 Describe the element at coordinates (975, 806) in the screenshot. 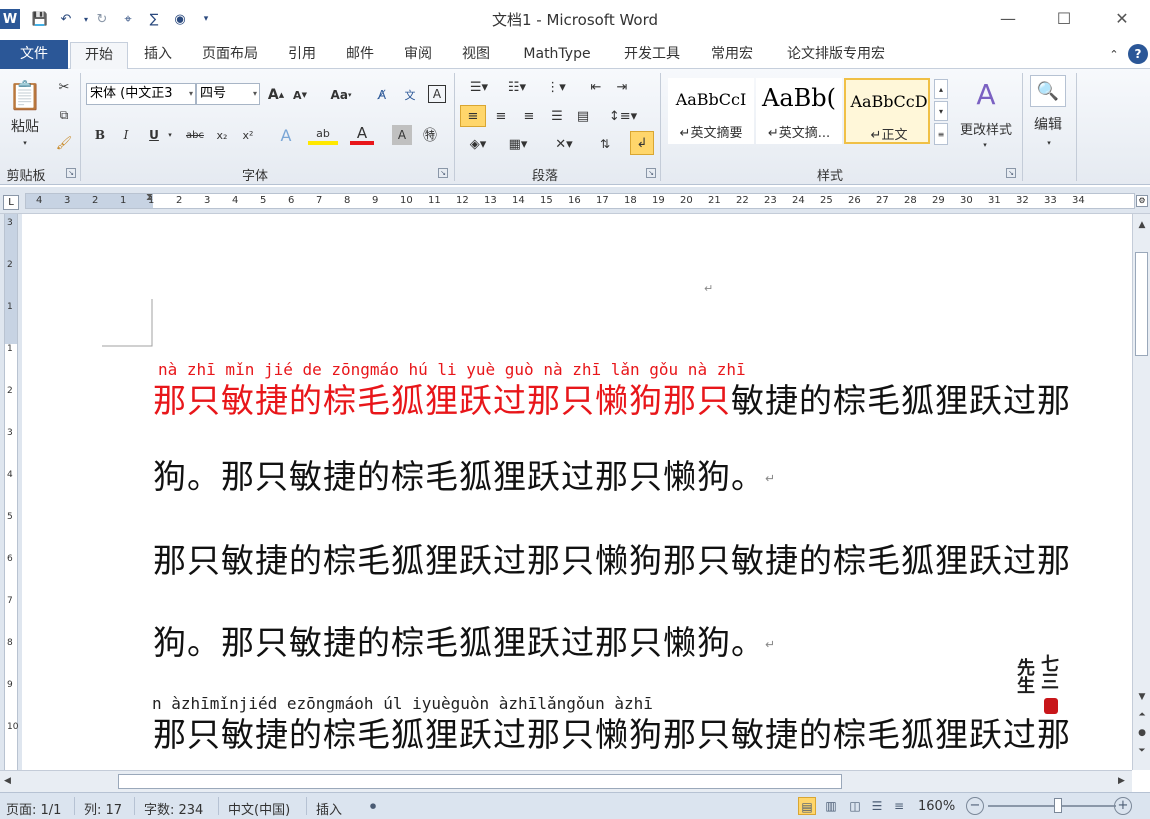

I see `zoom-out-icon: −` at that location.